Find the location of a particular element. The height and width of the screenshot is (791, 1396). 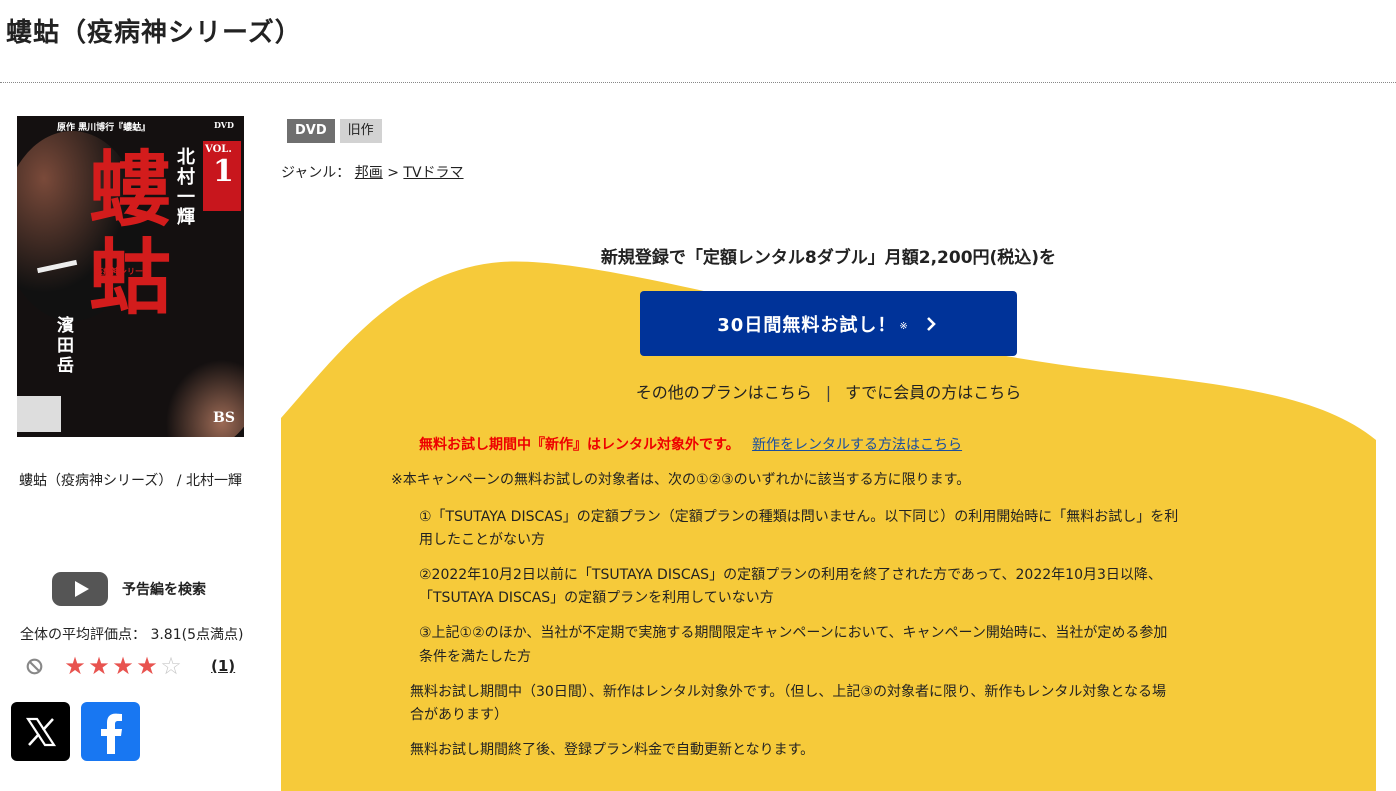

free-trial-note-mark: ※ is located at coordinates (903, 326).